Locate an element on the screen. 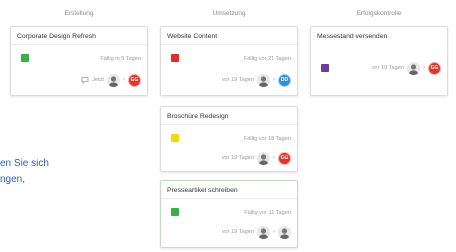 The height and width of the screenshot is (252, 456). card-meta: vor 19 Tagen › DD is located at coordinates (256, 80).